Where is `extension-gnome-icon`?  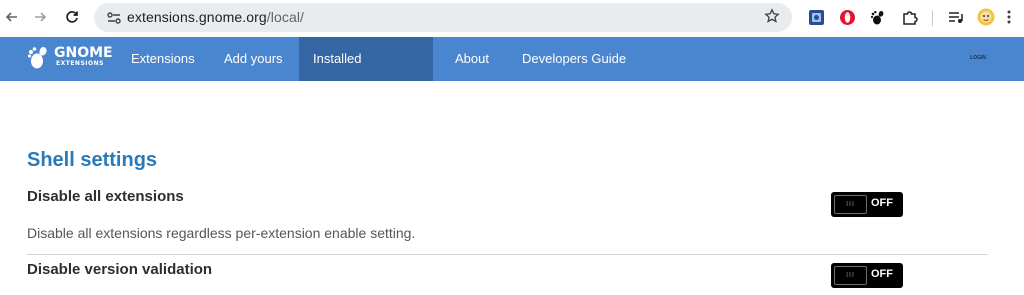
extension-gnome-icon is located at coordinates (816, 17).